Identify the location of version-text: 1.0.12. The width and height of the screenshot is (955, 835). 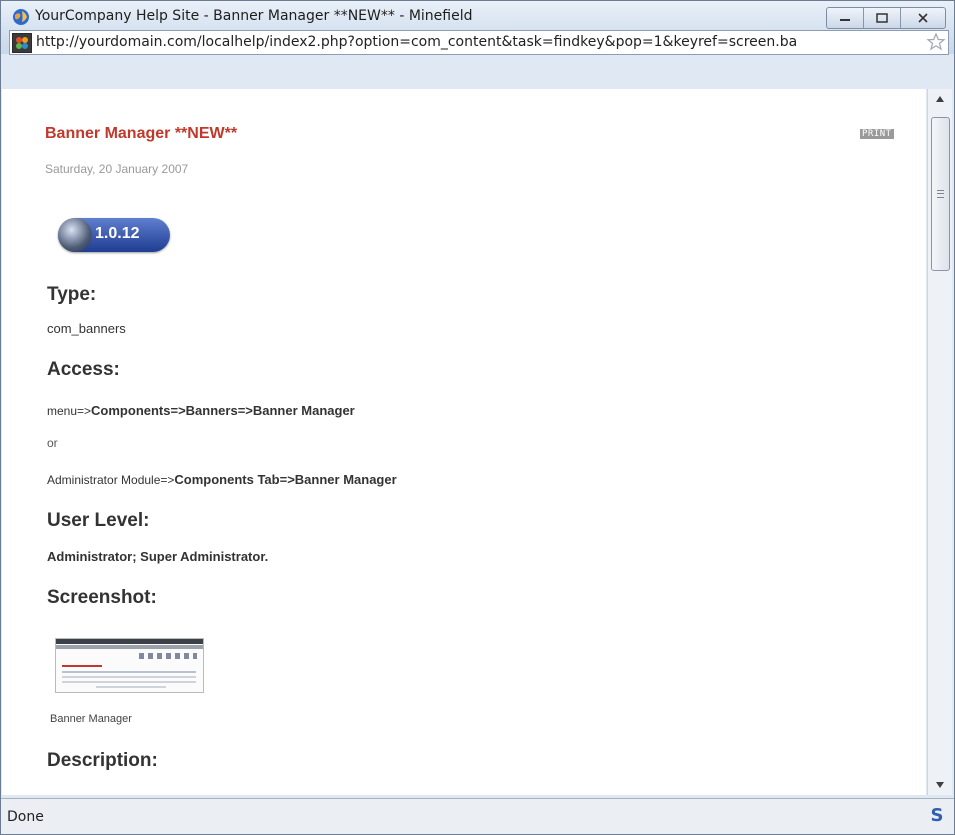
(117, 233).